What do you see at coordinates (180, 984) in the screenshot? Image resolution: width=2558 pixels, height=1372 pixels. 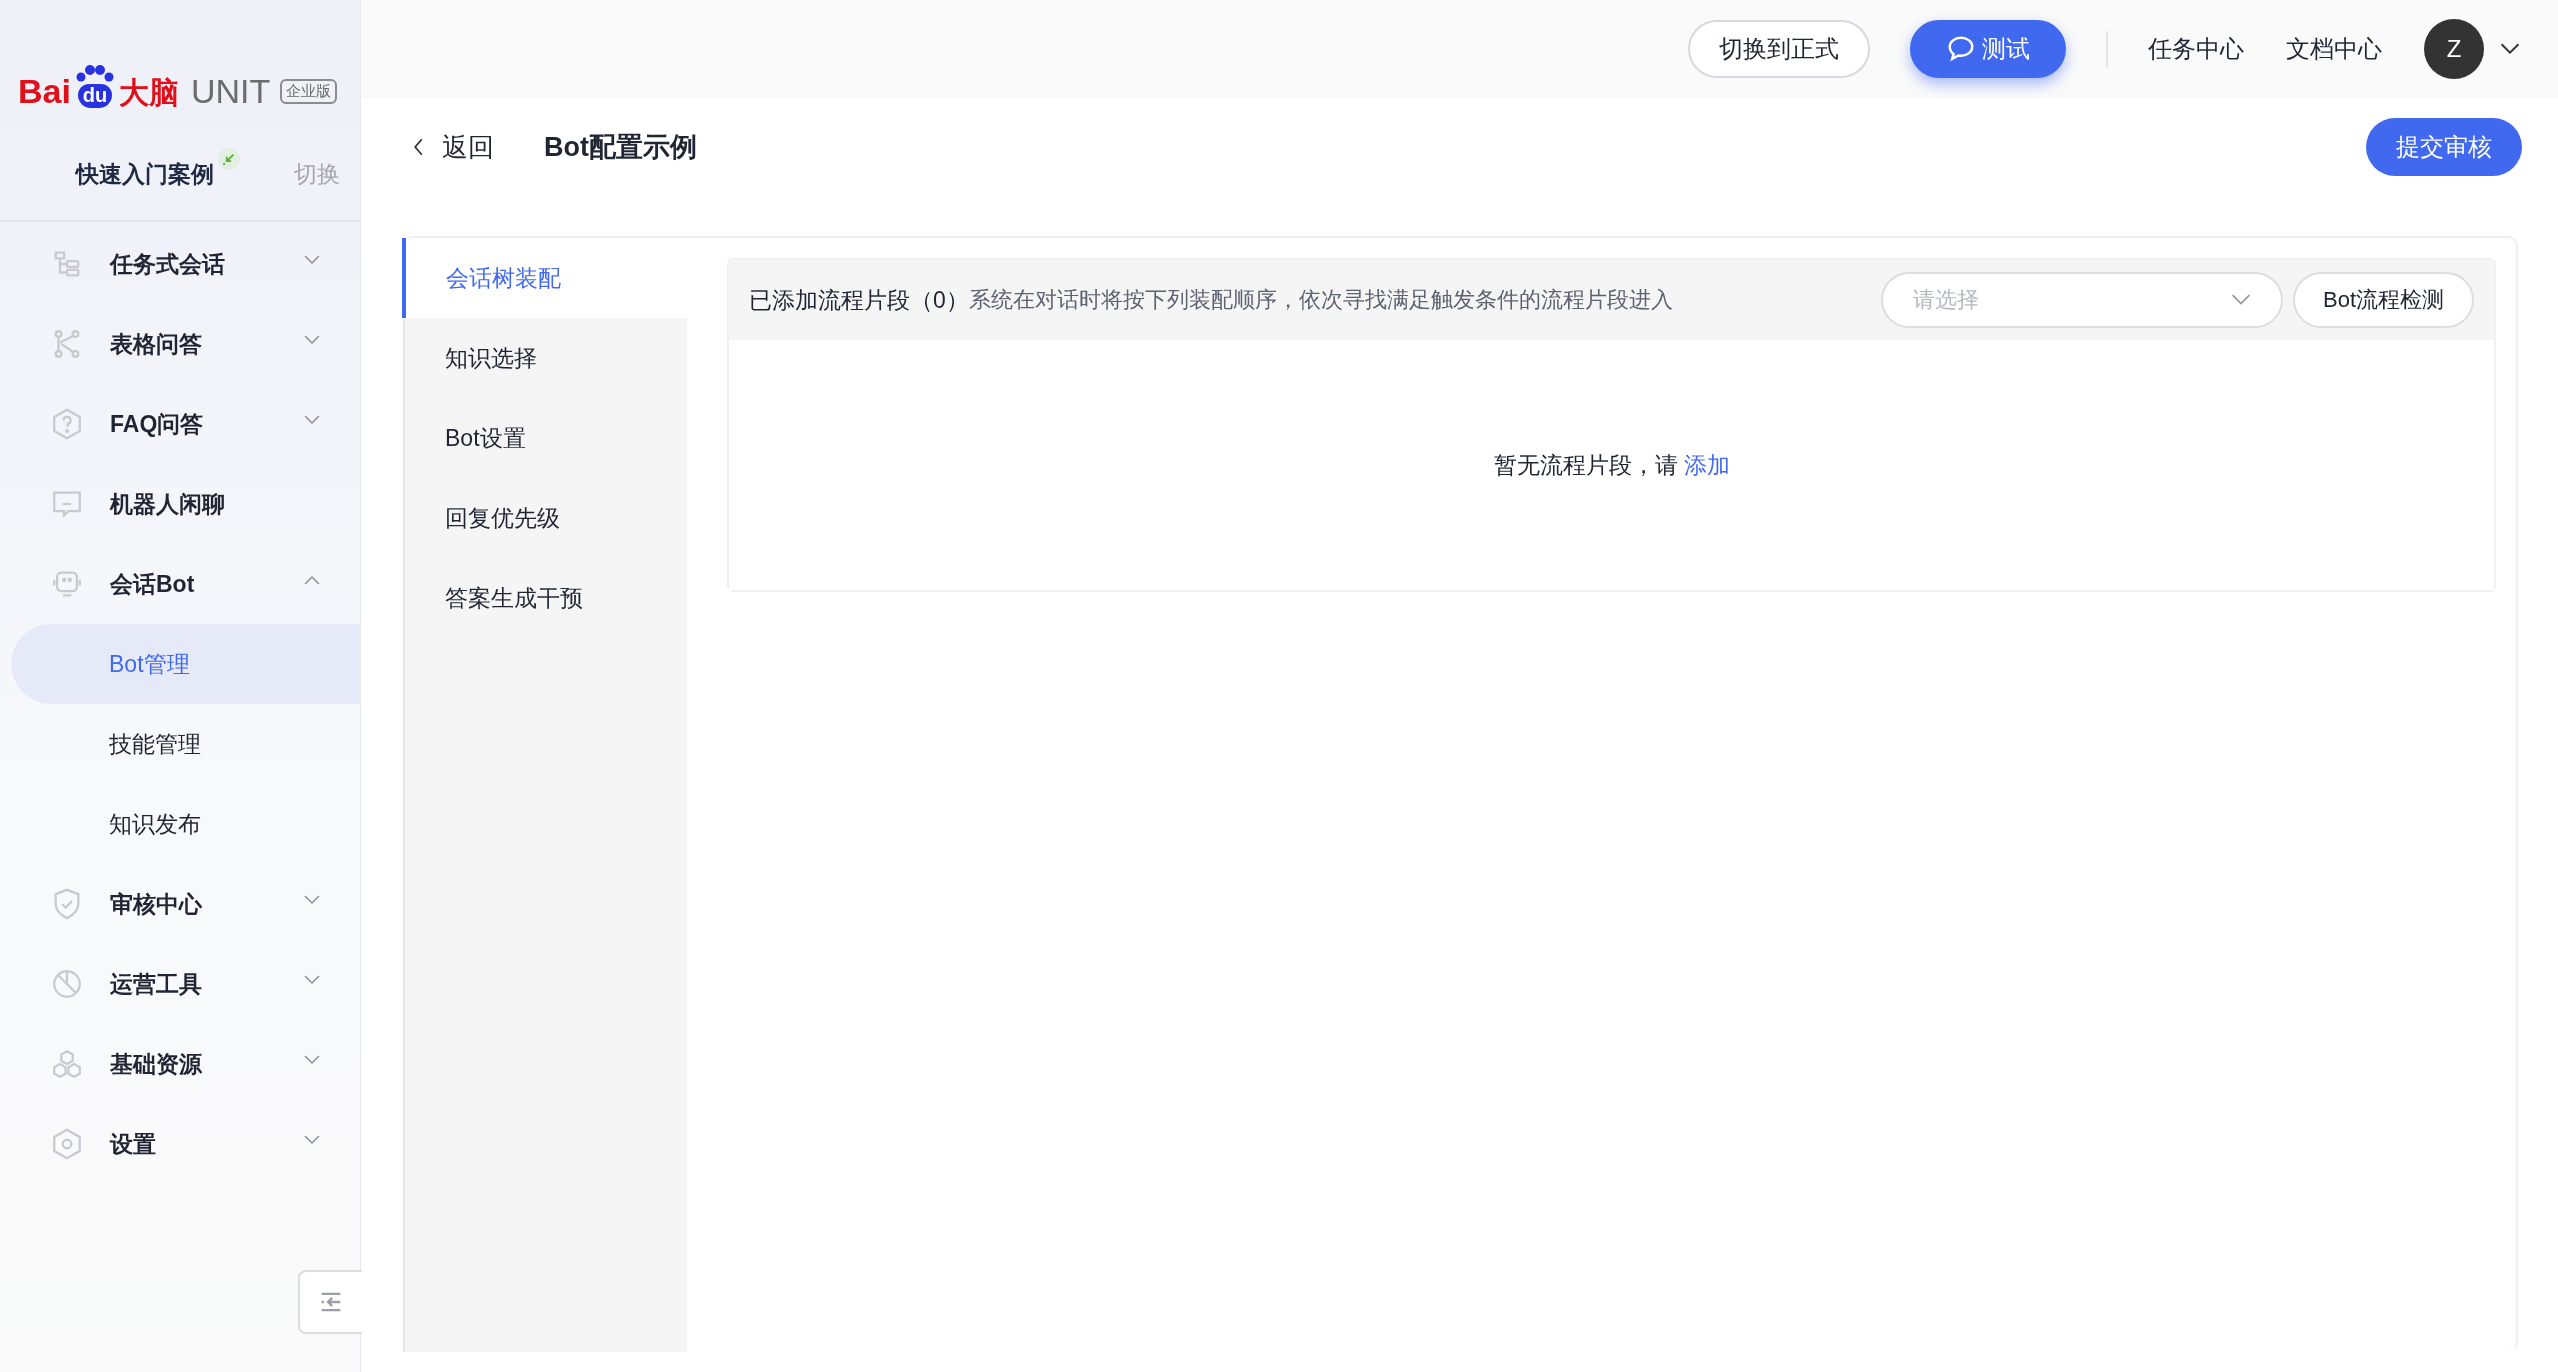 I see `nav-item: 运营工具` at bounding box center [180, 984].